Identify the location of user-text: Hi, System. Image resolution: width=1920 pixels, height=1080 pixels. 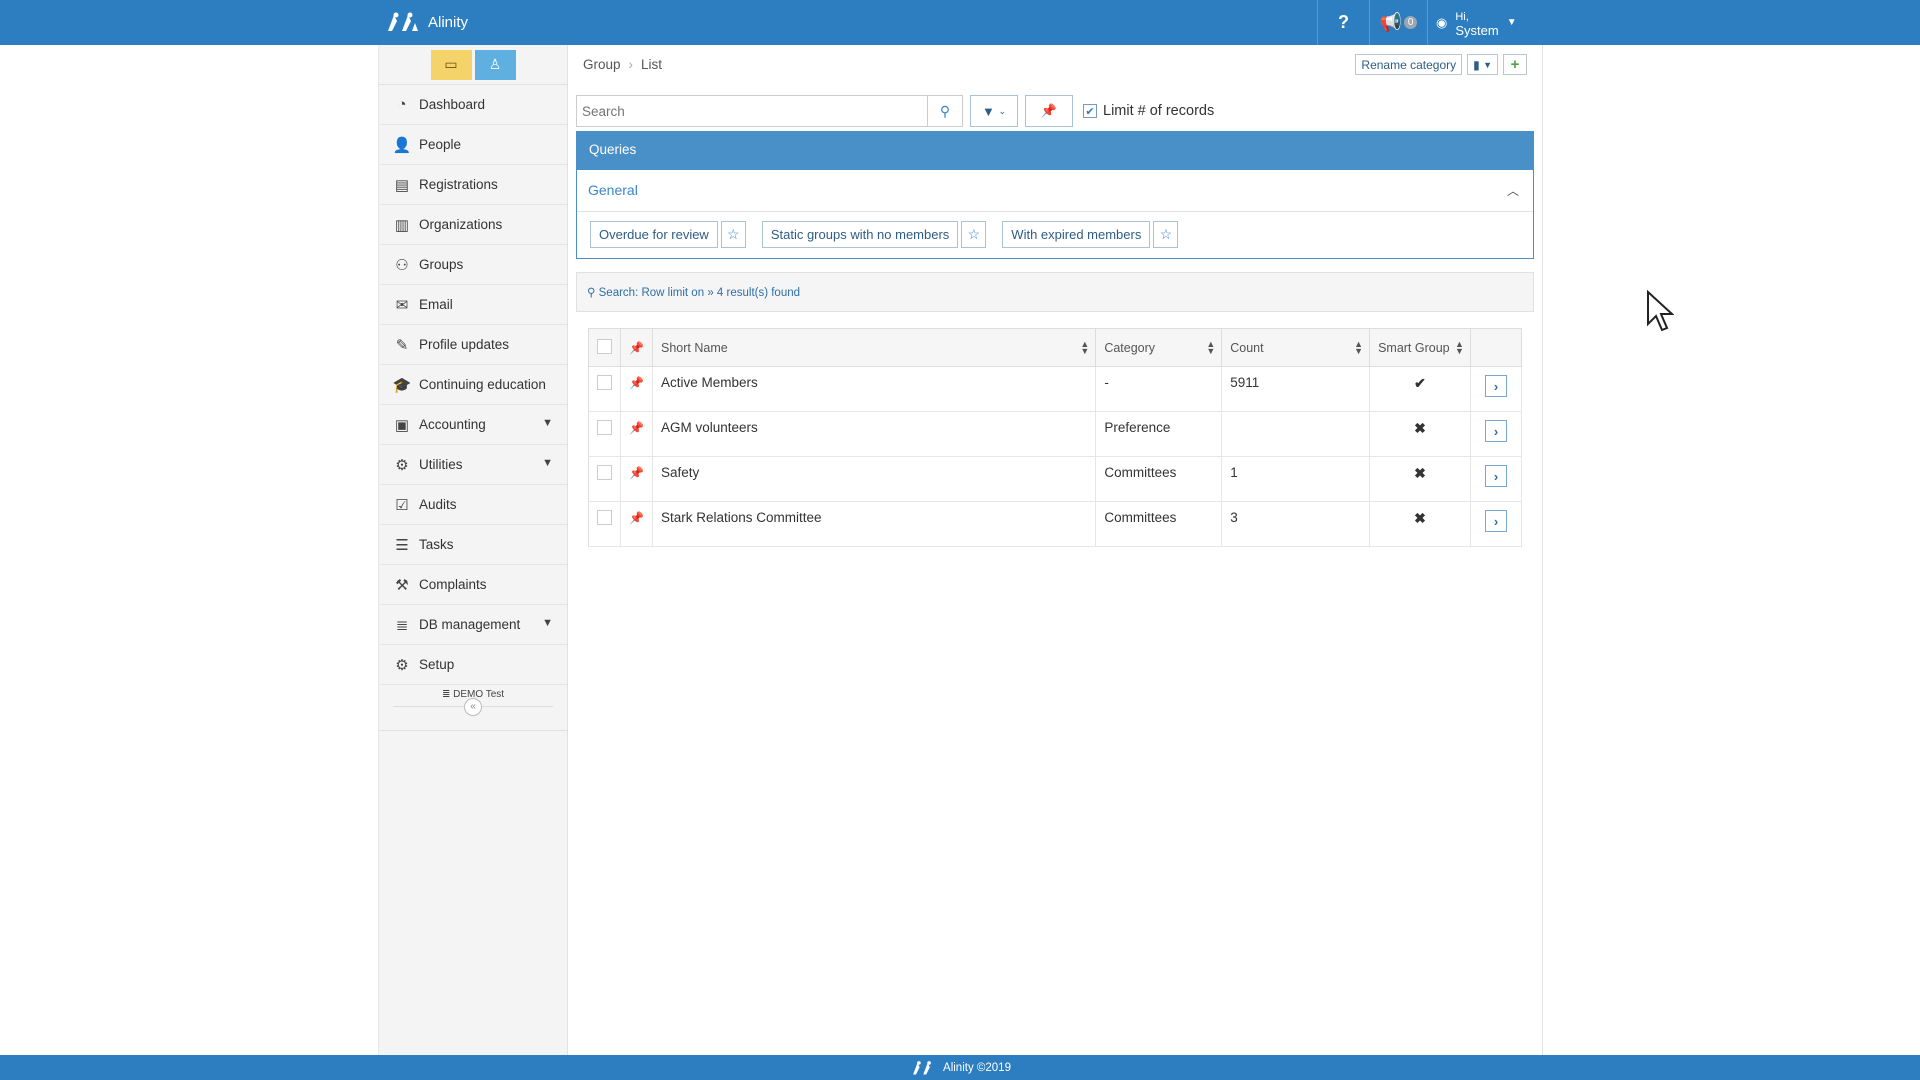
(1476, 23).